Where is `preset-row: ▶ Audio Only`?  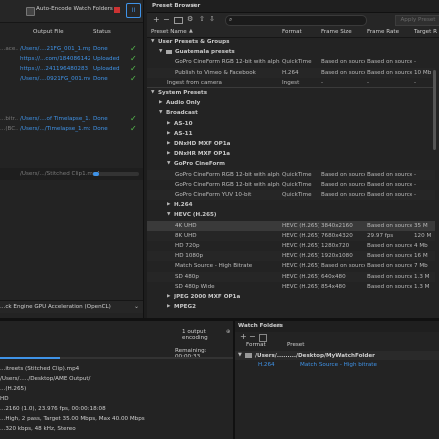 preset-row: ▶ Audio Only is located at coordinates (291, 103).